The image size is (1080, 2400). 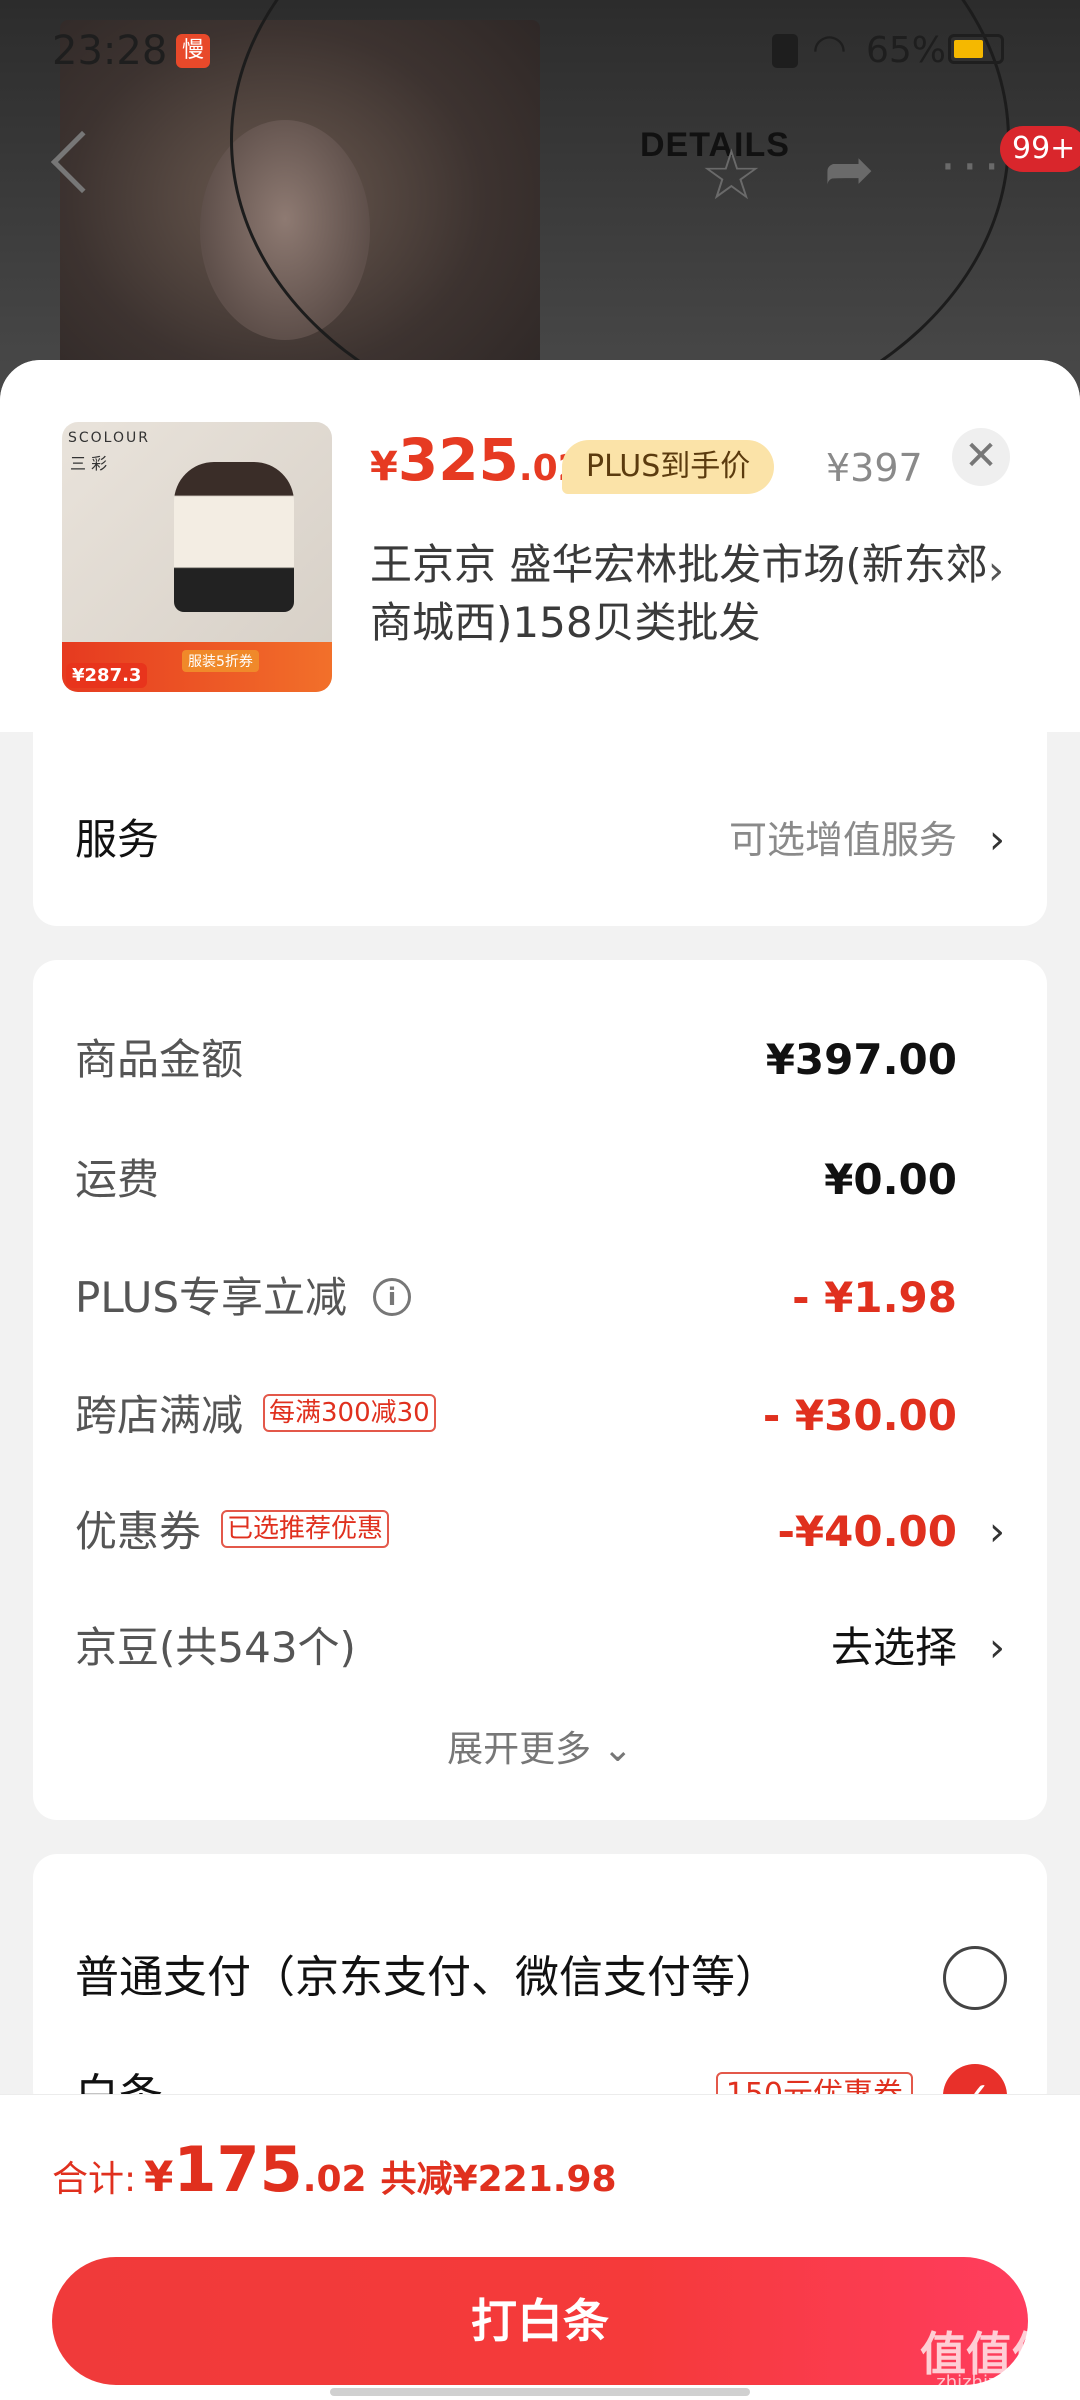 I want to click on coupon-value: -¥40.00, so click(x=867, y=1531).